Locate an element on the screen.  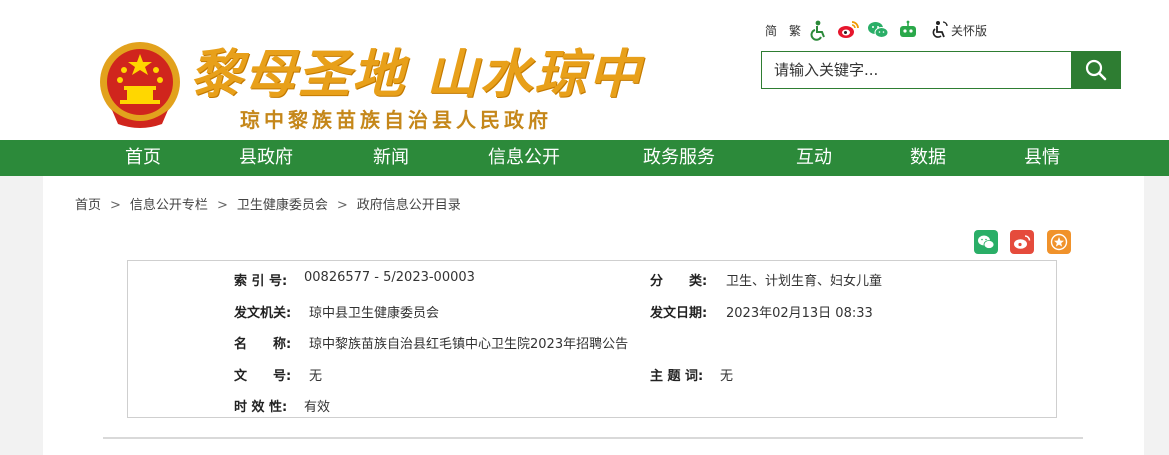
meta-name-value: 琼中黎族苗族自治县红毛镇中心卫生院2023年招聘公告 is located at coordinates (469, 344).